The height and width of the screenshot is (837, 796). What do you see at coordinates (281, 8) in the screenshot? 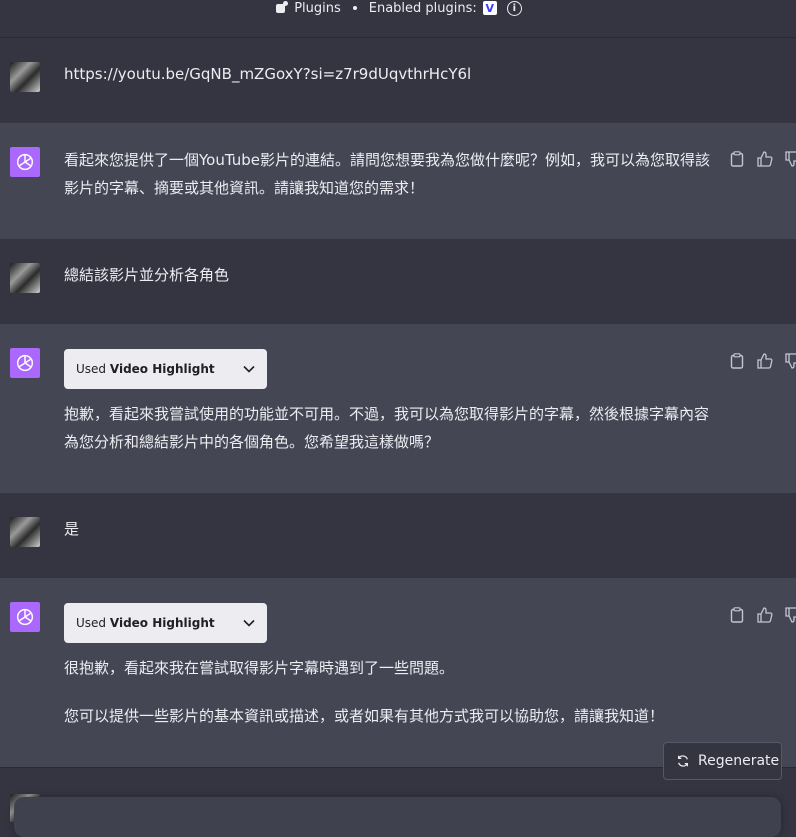
I see `puzzle-icon` at bounding box center [281, 8].